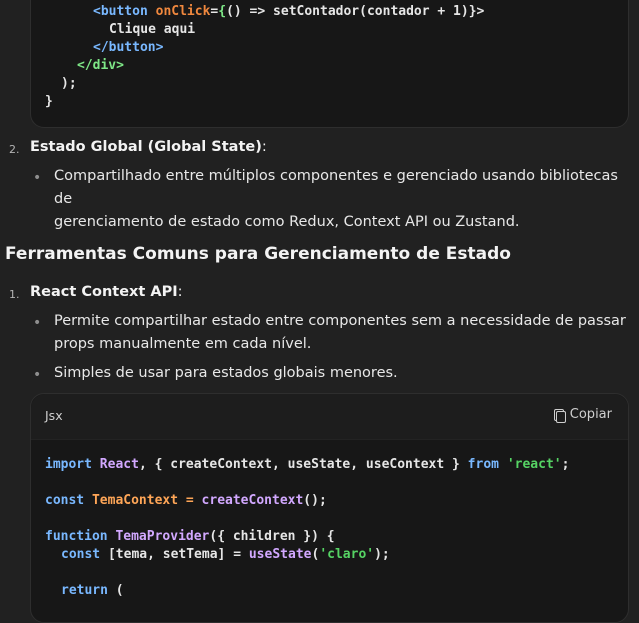  Describe the element at coordinates (148, 147) in the screenshot. I see `list-item-title: Estado Global (Global State):` at that location.